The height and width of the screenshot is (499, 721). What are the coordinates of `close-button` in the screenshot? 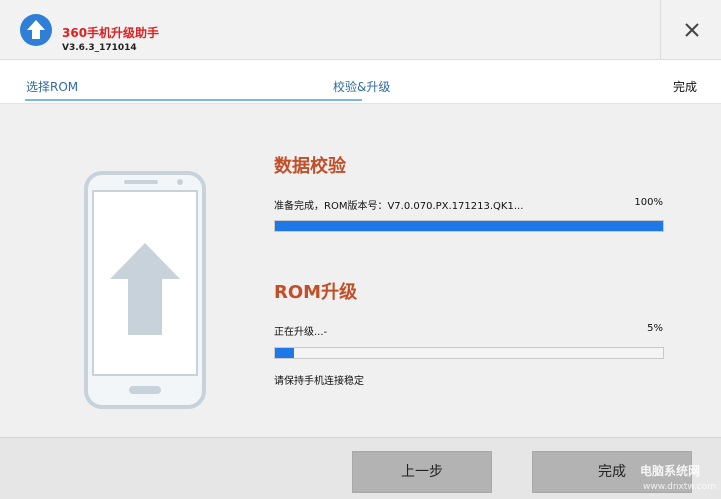 It's located at (690, 30).